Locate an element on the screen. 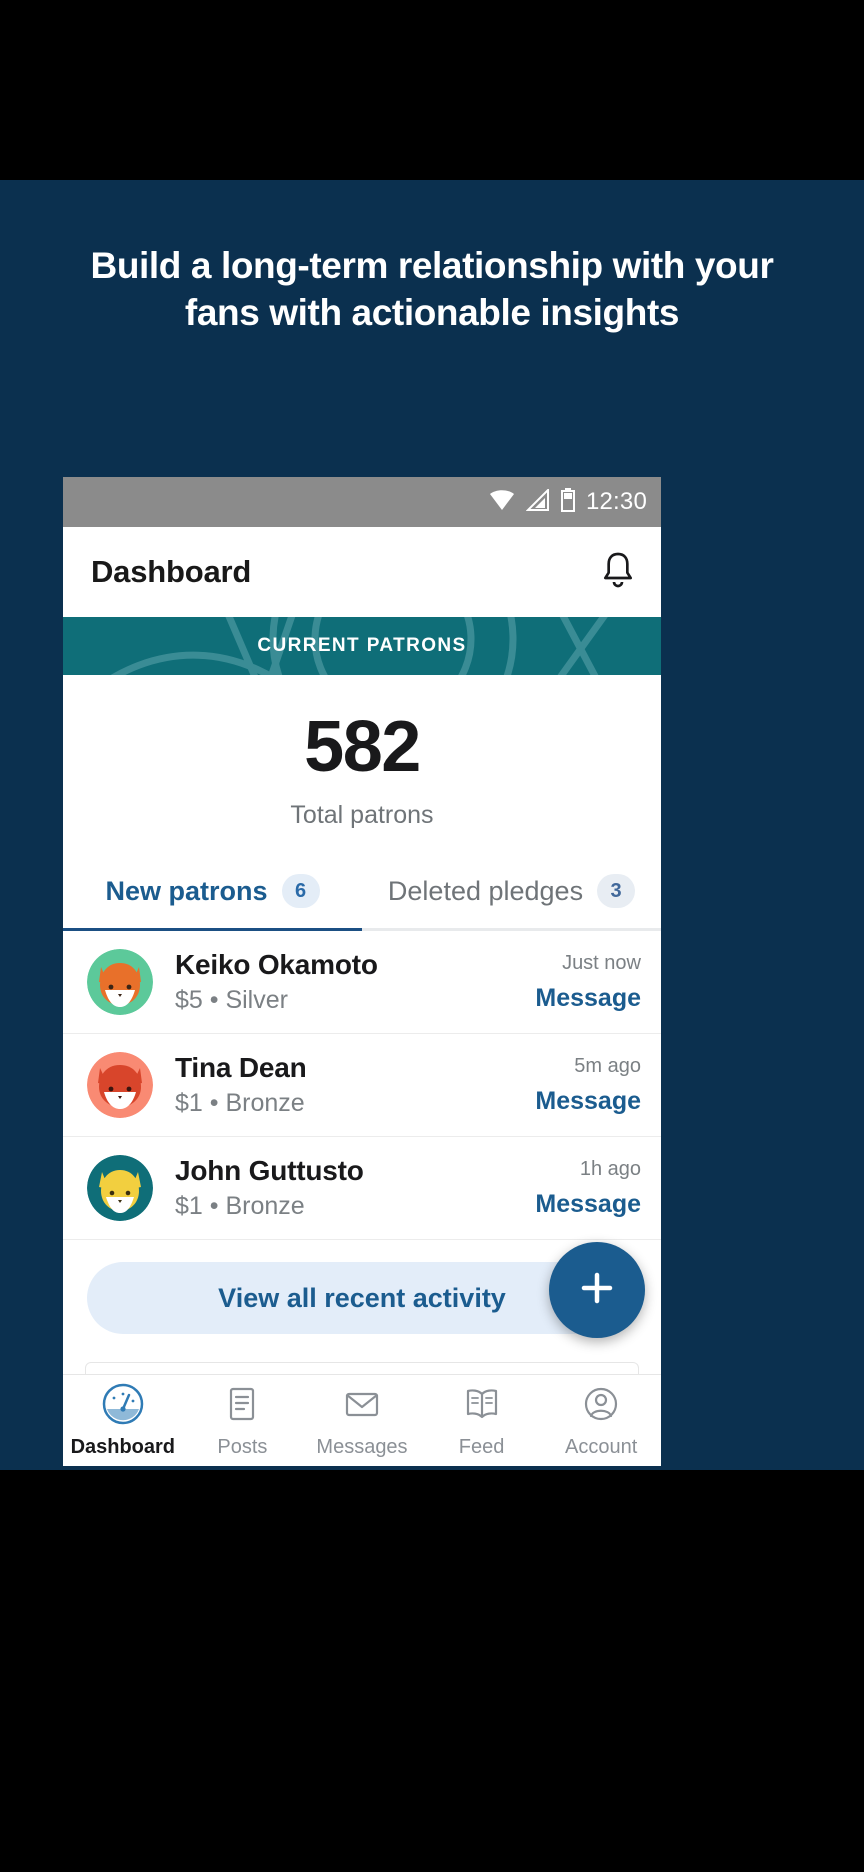 Image resolution: width=864 pixels, height=1872 pixels. book-icon is located at coordinates (482, 1406).